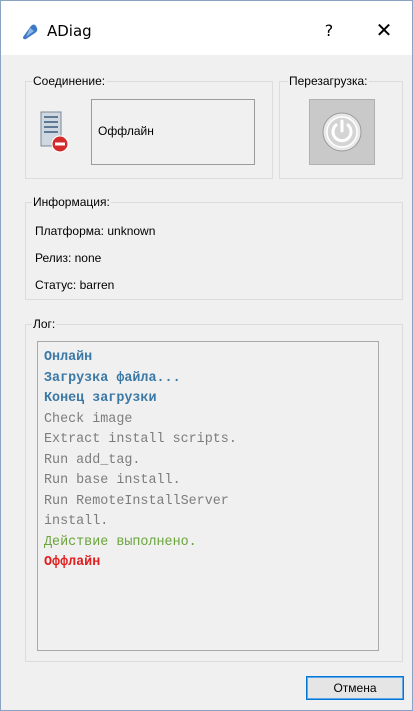  I want to click on platform-text: Платформа: unknown, so click(95, 231).